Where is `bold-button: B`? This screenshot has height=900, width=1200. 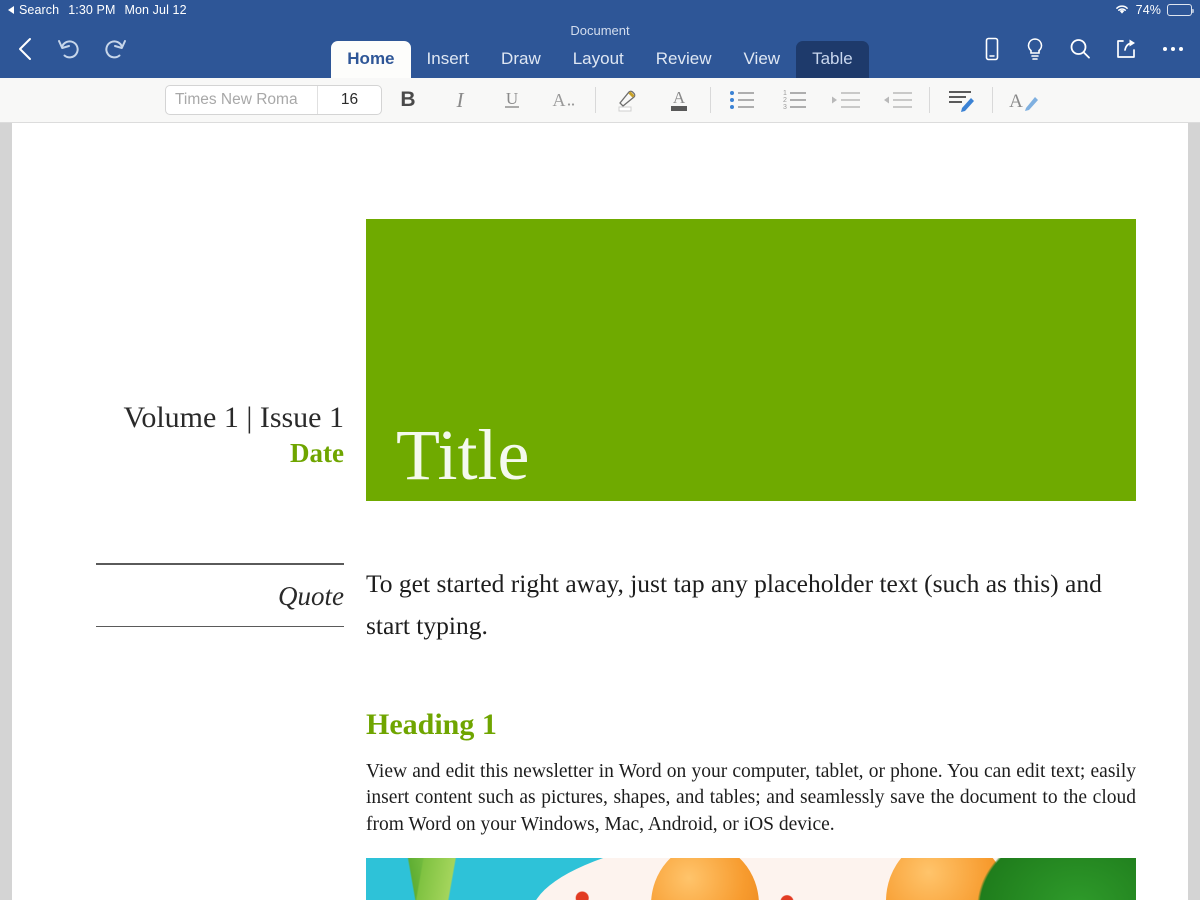 bold-button: B is located at coordinates (408, 100).